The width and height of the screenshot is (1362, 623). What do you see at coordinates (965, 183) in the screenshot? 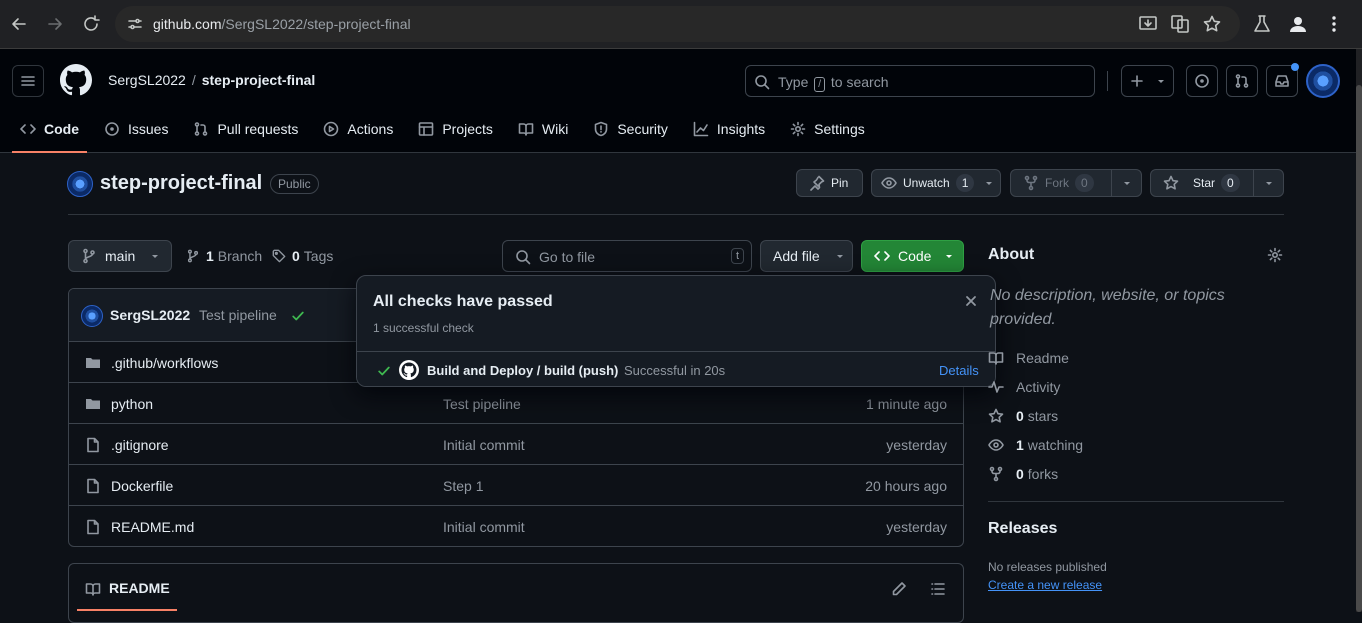
I see `watch-count: 1` at bounding box center [965, 183].